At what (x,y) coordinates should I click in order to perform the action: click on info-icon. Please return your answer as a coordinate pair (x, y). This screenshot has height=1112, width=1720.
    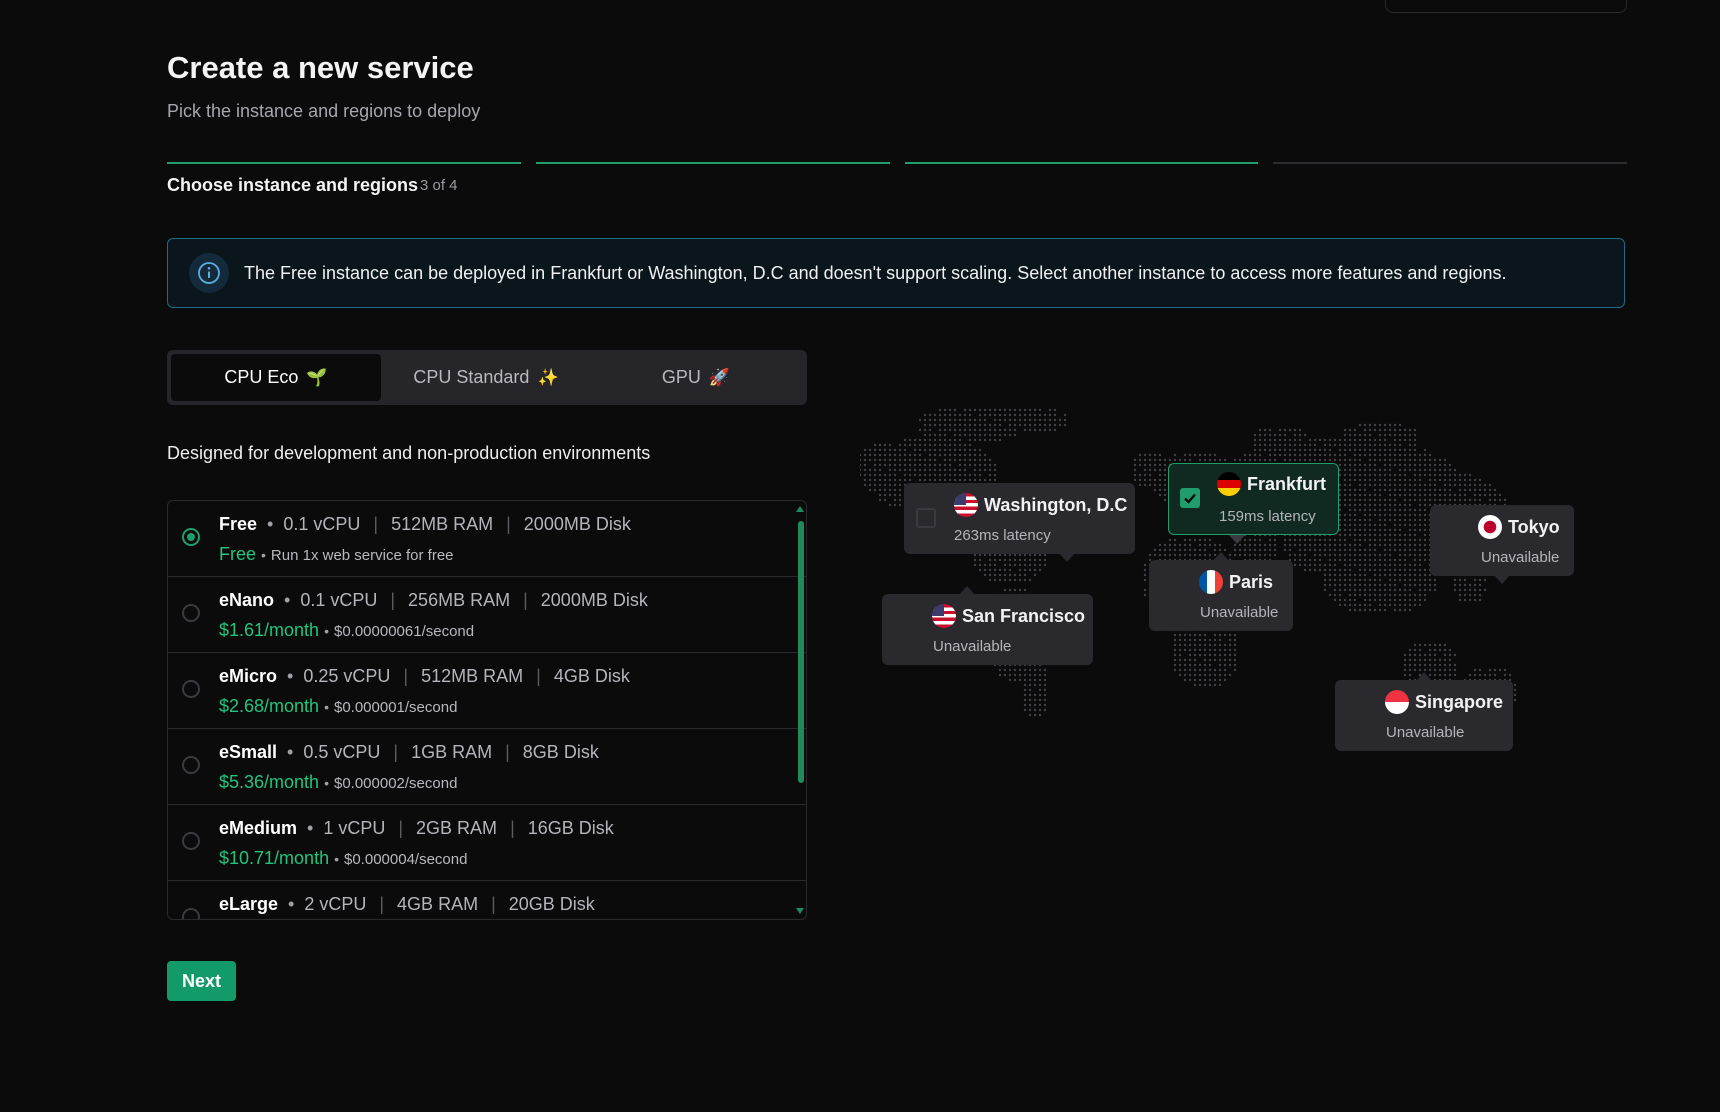
    Looking at the image, I should click on (209, 273).